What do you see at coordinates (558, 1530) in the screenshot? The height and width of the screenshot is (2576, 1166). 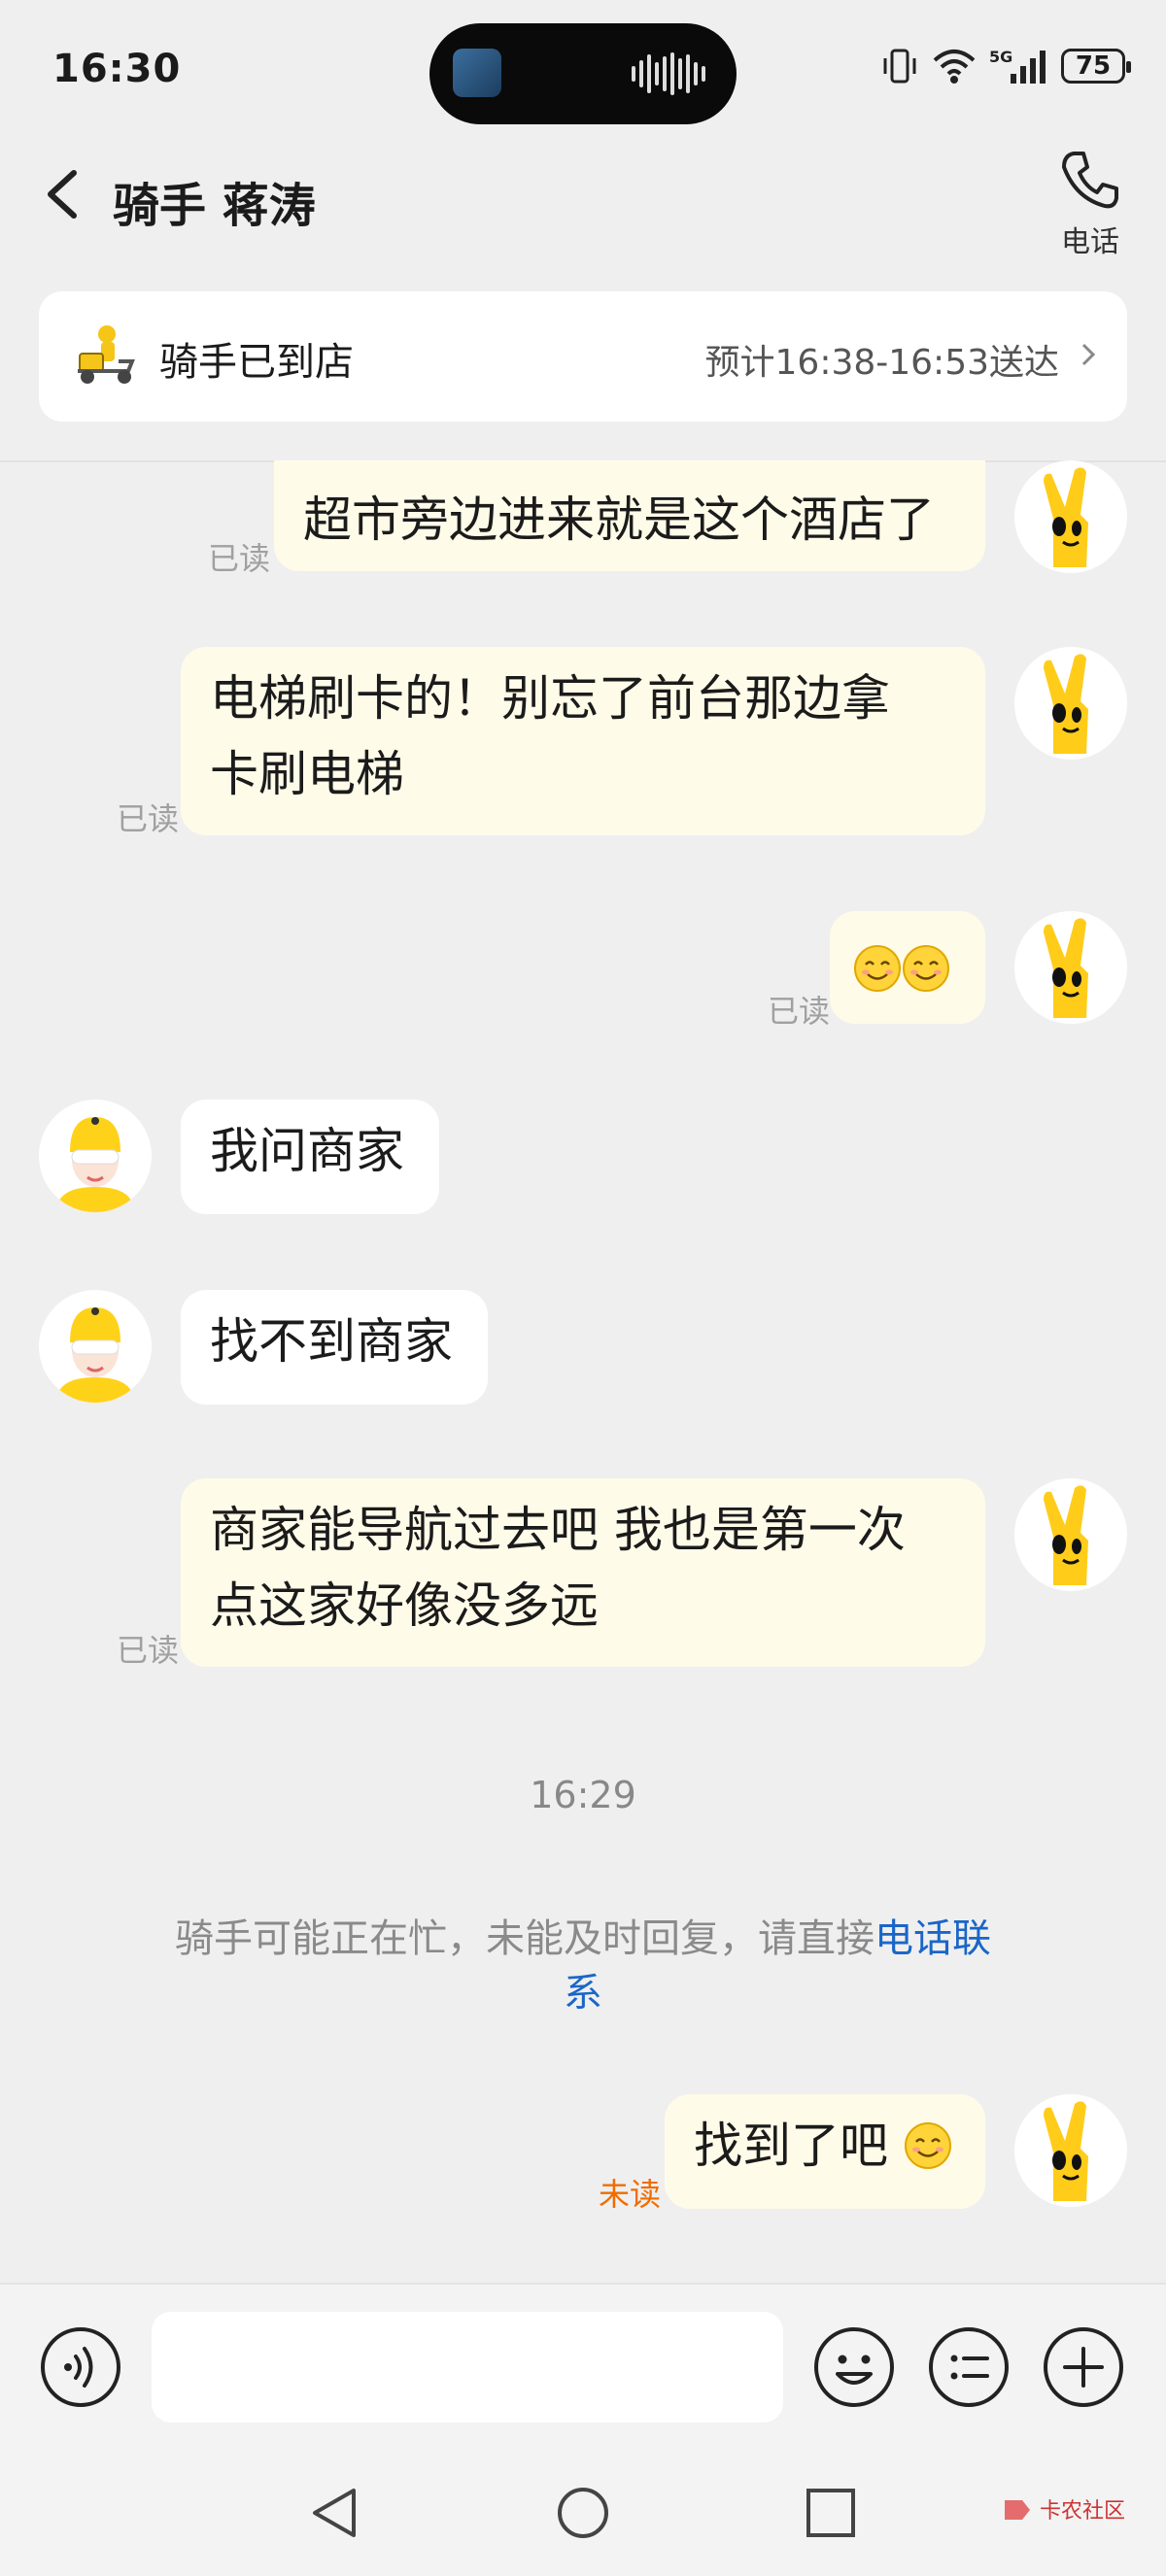 I see `message-text-line: 商家能导航过去吧 我也是第一次` at bounding box center [558, 1530].